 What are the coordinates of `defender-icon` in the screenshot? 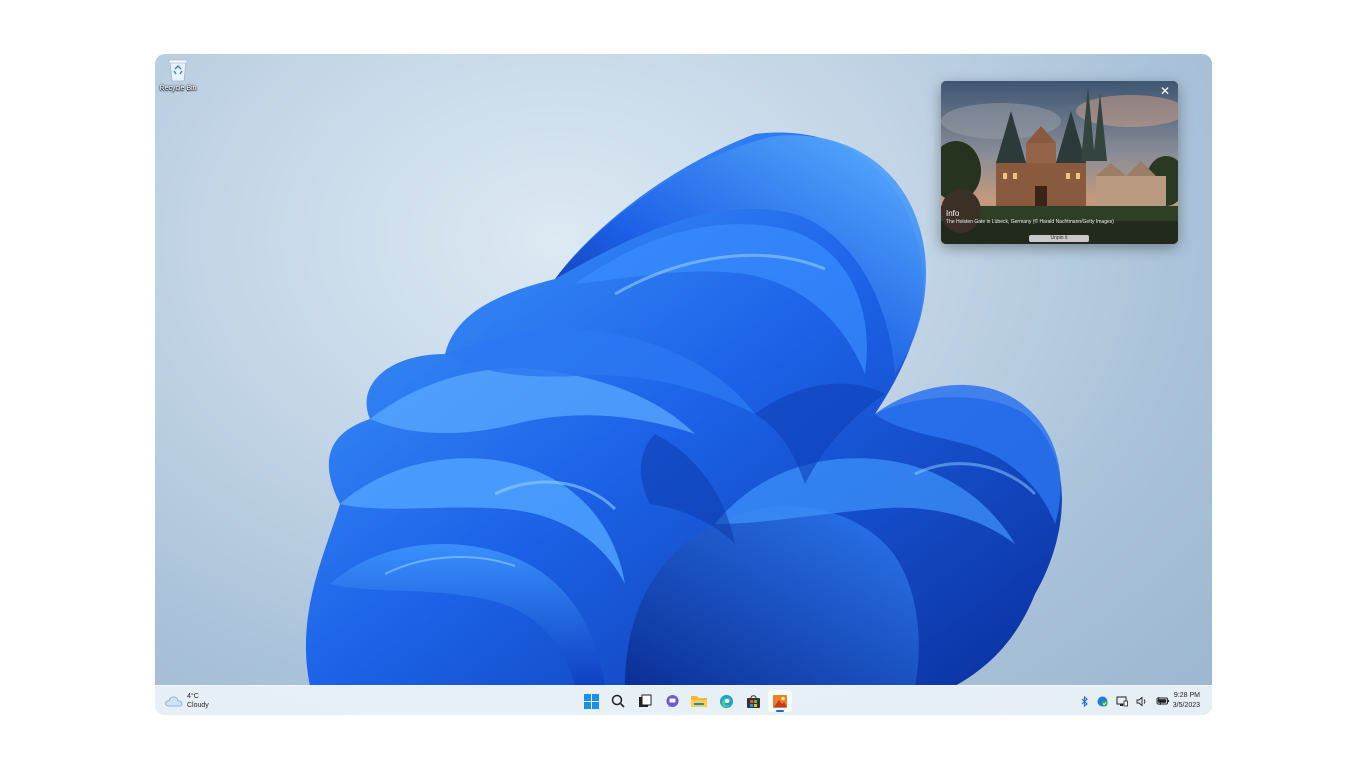 It's located at (1102, 701).